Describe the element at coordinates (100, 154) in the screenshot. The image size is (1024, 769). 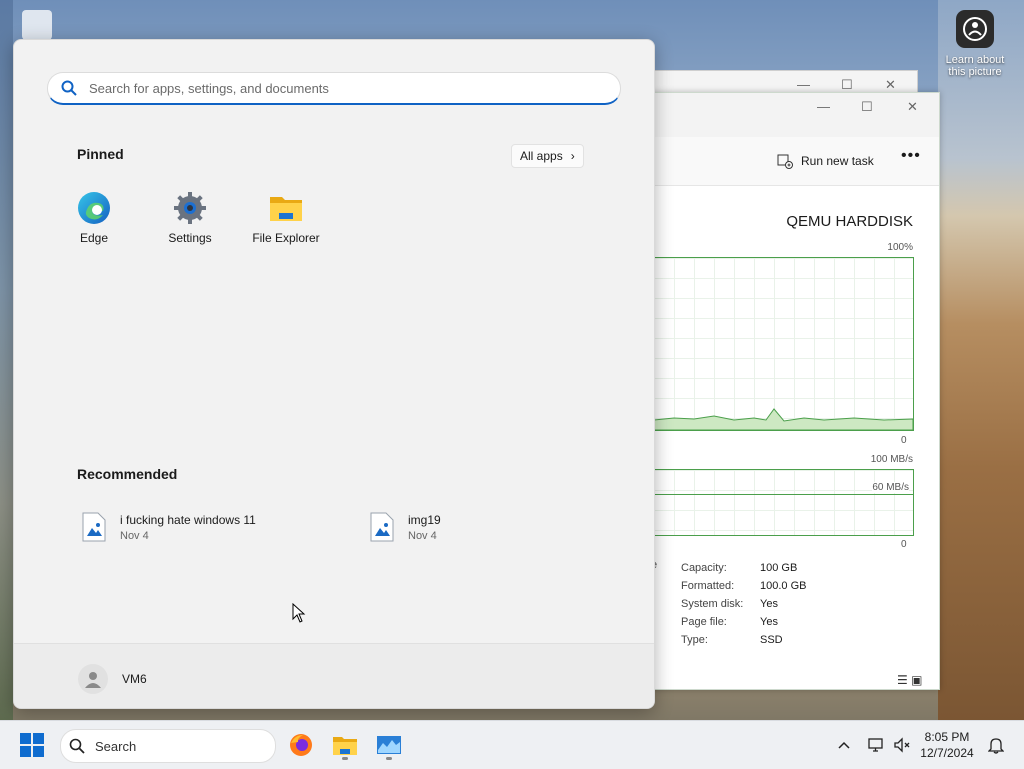
I see `pinned-title: Pinned` at that location.